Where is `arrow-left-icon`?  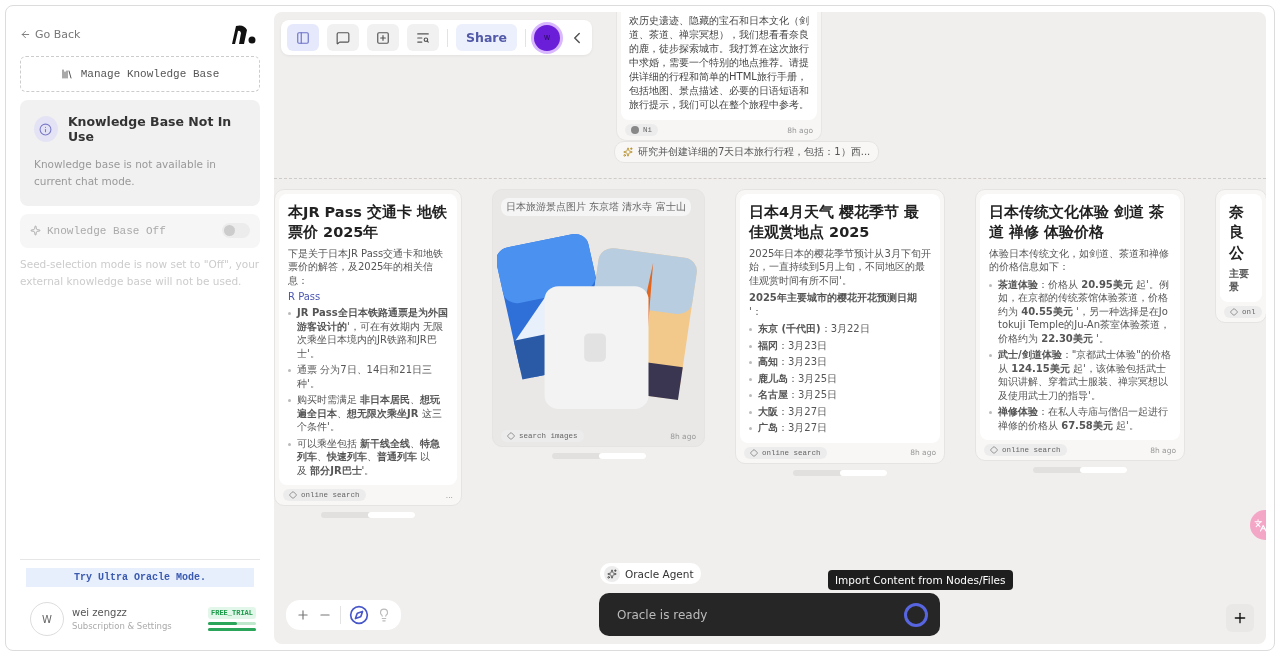
arrow-left-icon is located at coordinates (25, 34).